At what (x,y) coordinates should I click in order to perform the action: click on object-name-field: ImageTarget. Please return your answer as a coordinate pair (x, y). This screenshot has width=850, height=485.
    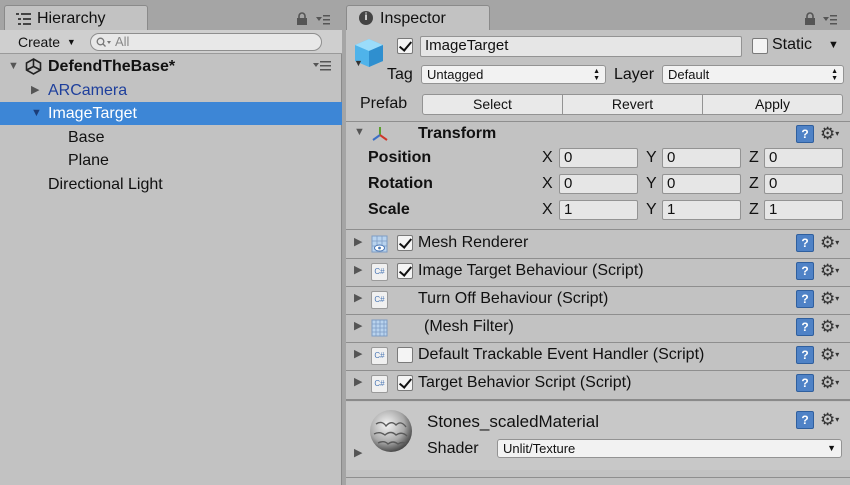
    Looking at the image, I should click on (581, 46).